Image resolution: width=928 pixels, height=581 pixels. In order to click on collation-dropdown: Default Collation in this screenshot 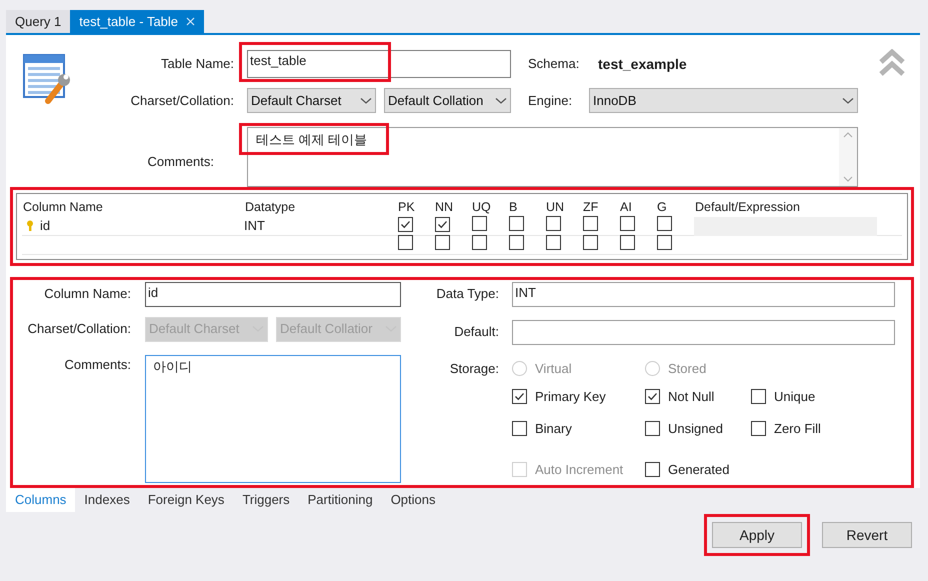, I will do `click(447, 100)`.